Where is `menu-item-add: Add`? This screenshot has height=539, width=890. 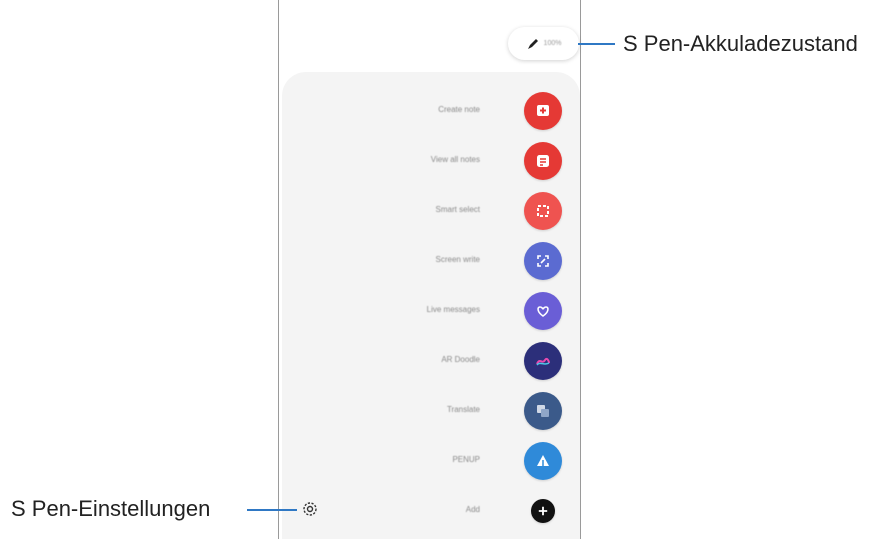 menu-item-add: Add is located at coordinates (431, 512).